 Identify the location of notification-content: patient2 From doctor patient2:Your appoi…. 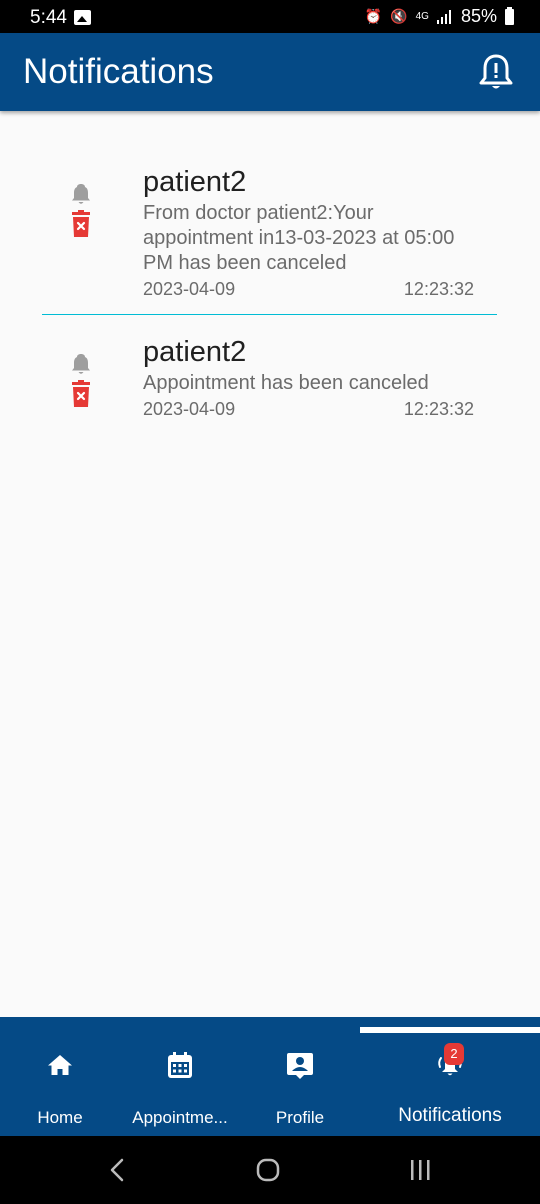
(308, 232).